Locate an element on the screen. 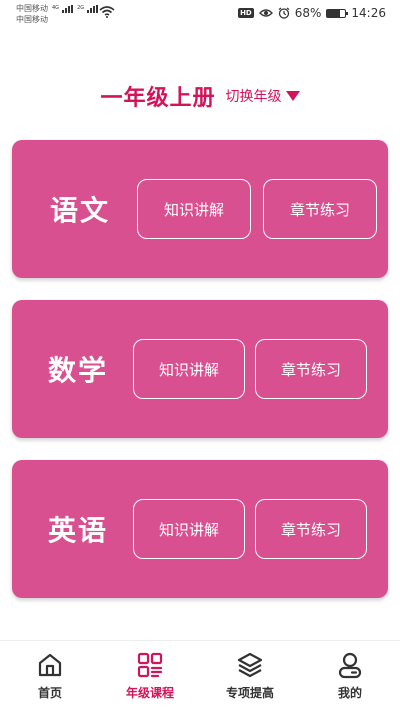 This screenshot has width=400, height=711. switch-grade-button: 切换年级 is located at coordinates (263, 96).